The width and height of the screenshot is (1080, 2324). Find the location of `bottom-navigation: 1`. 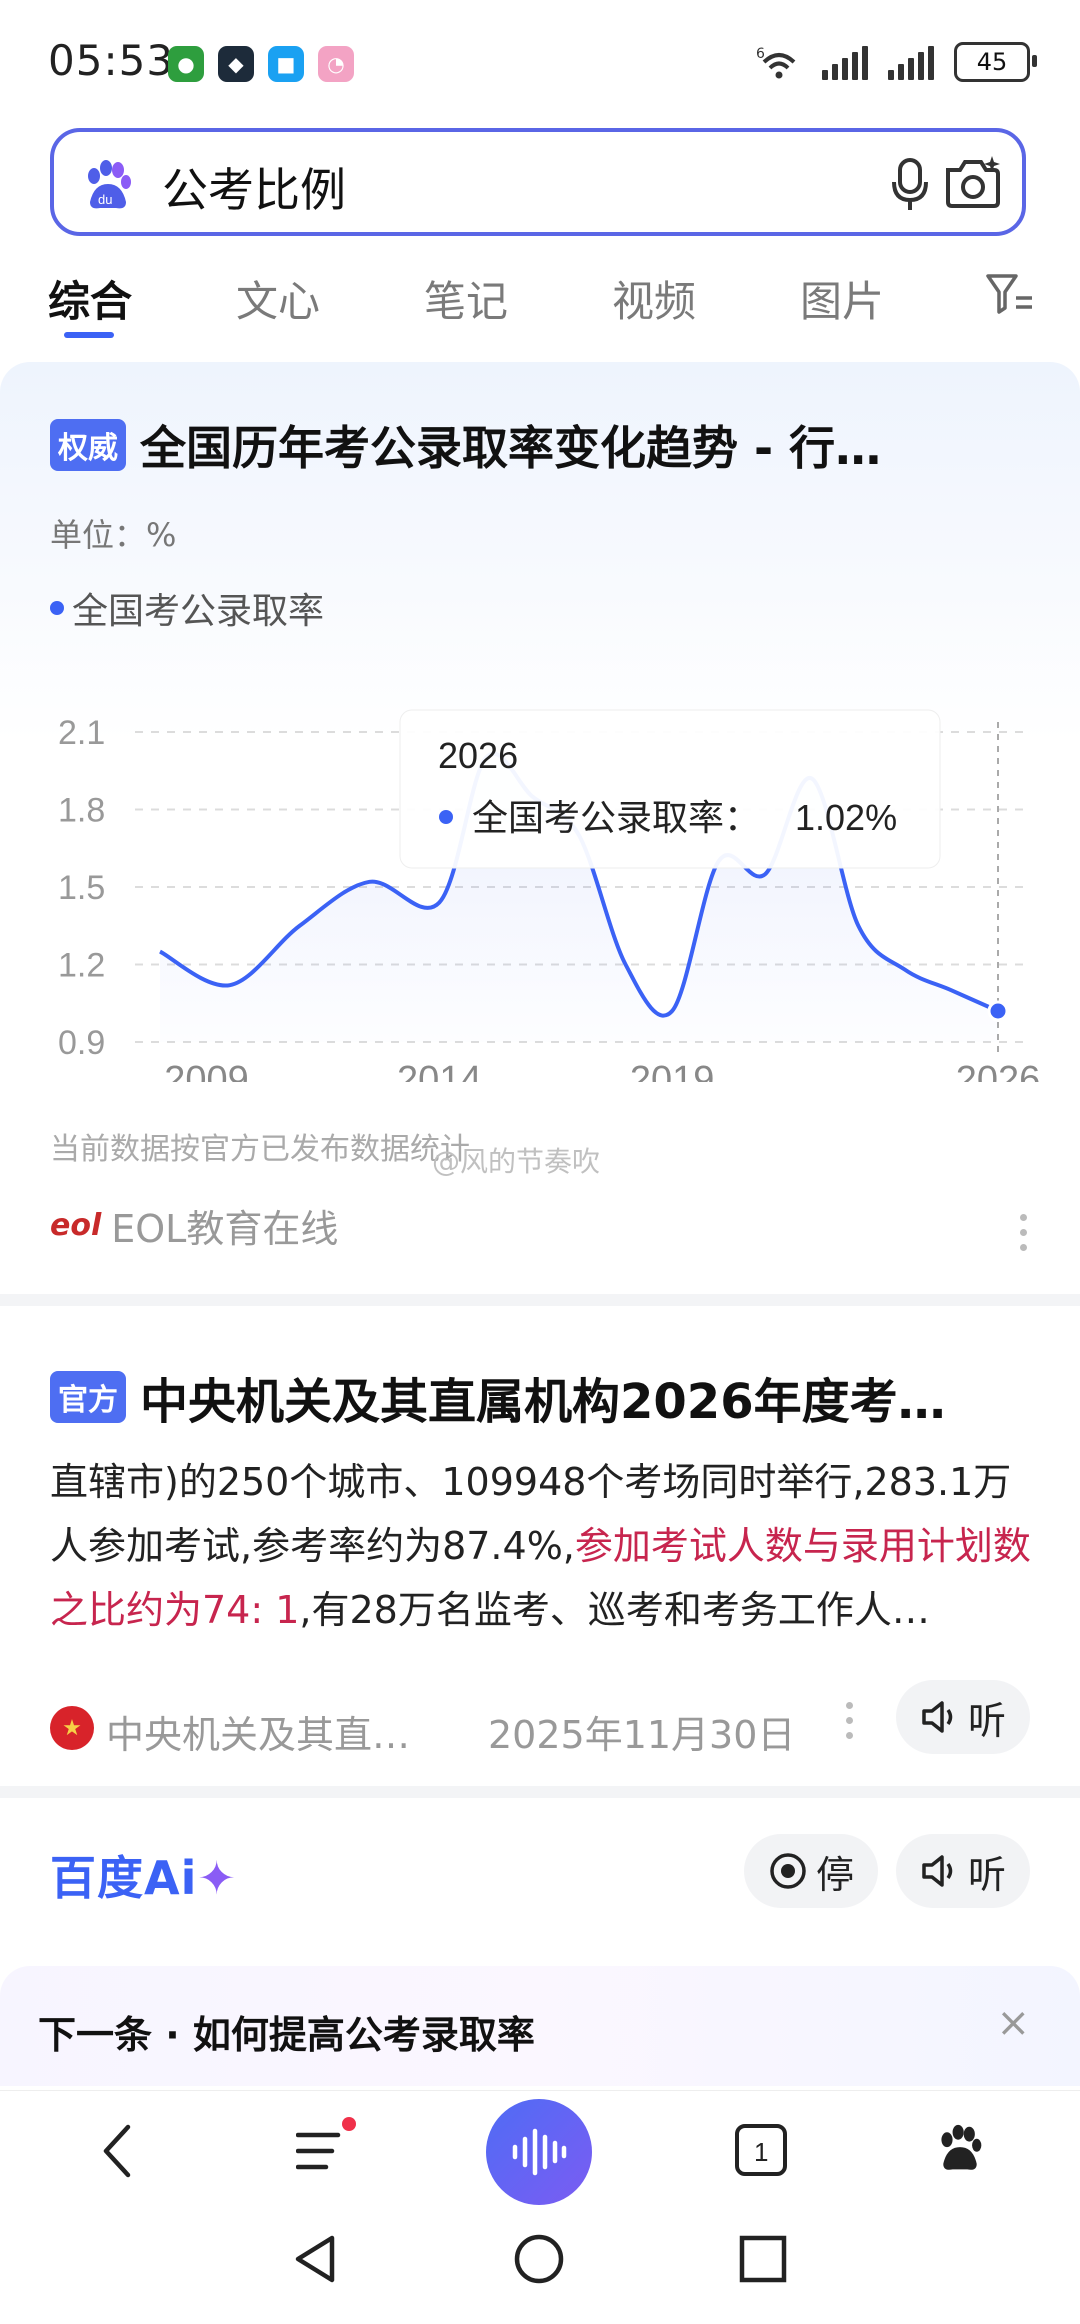

bottom-navigation: 1 is located at coordinates (540, 2150).